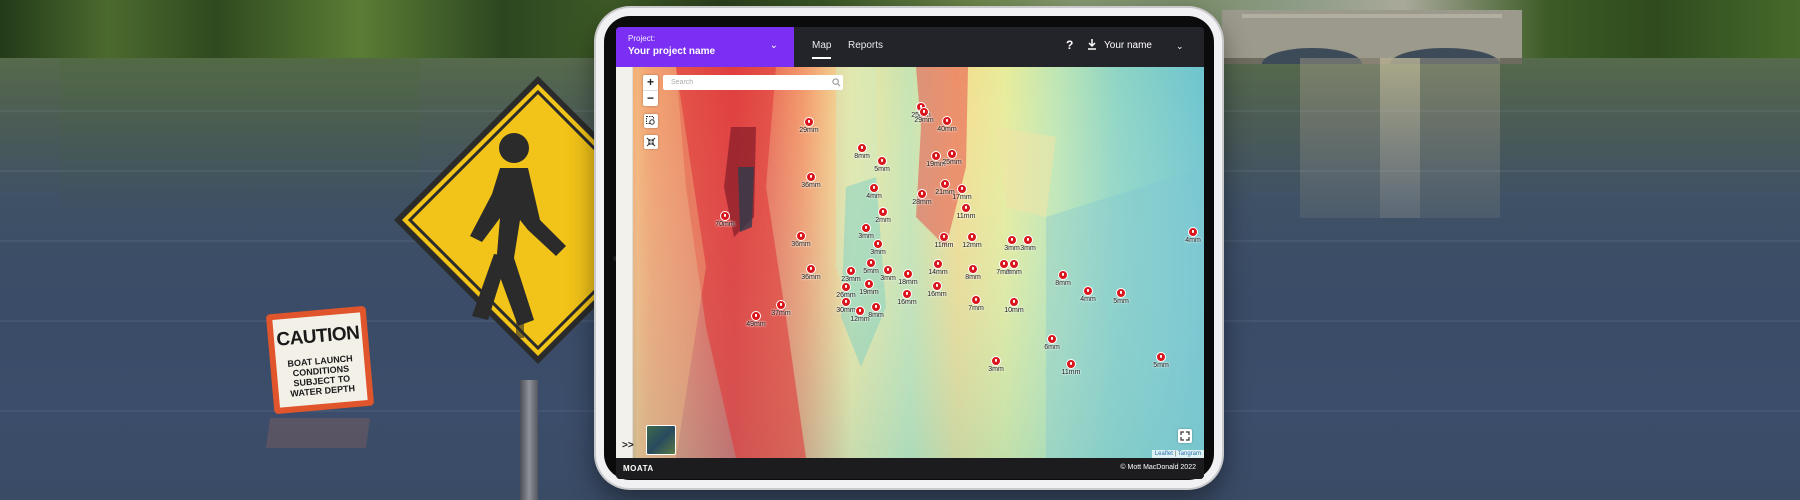  Describe the element at coordinates (661, 440) in the screenshot. I see `basemap-switcher-thumbnail` at that location.